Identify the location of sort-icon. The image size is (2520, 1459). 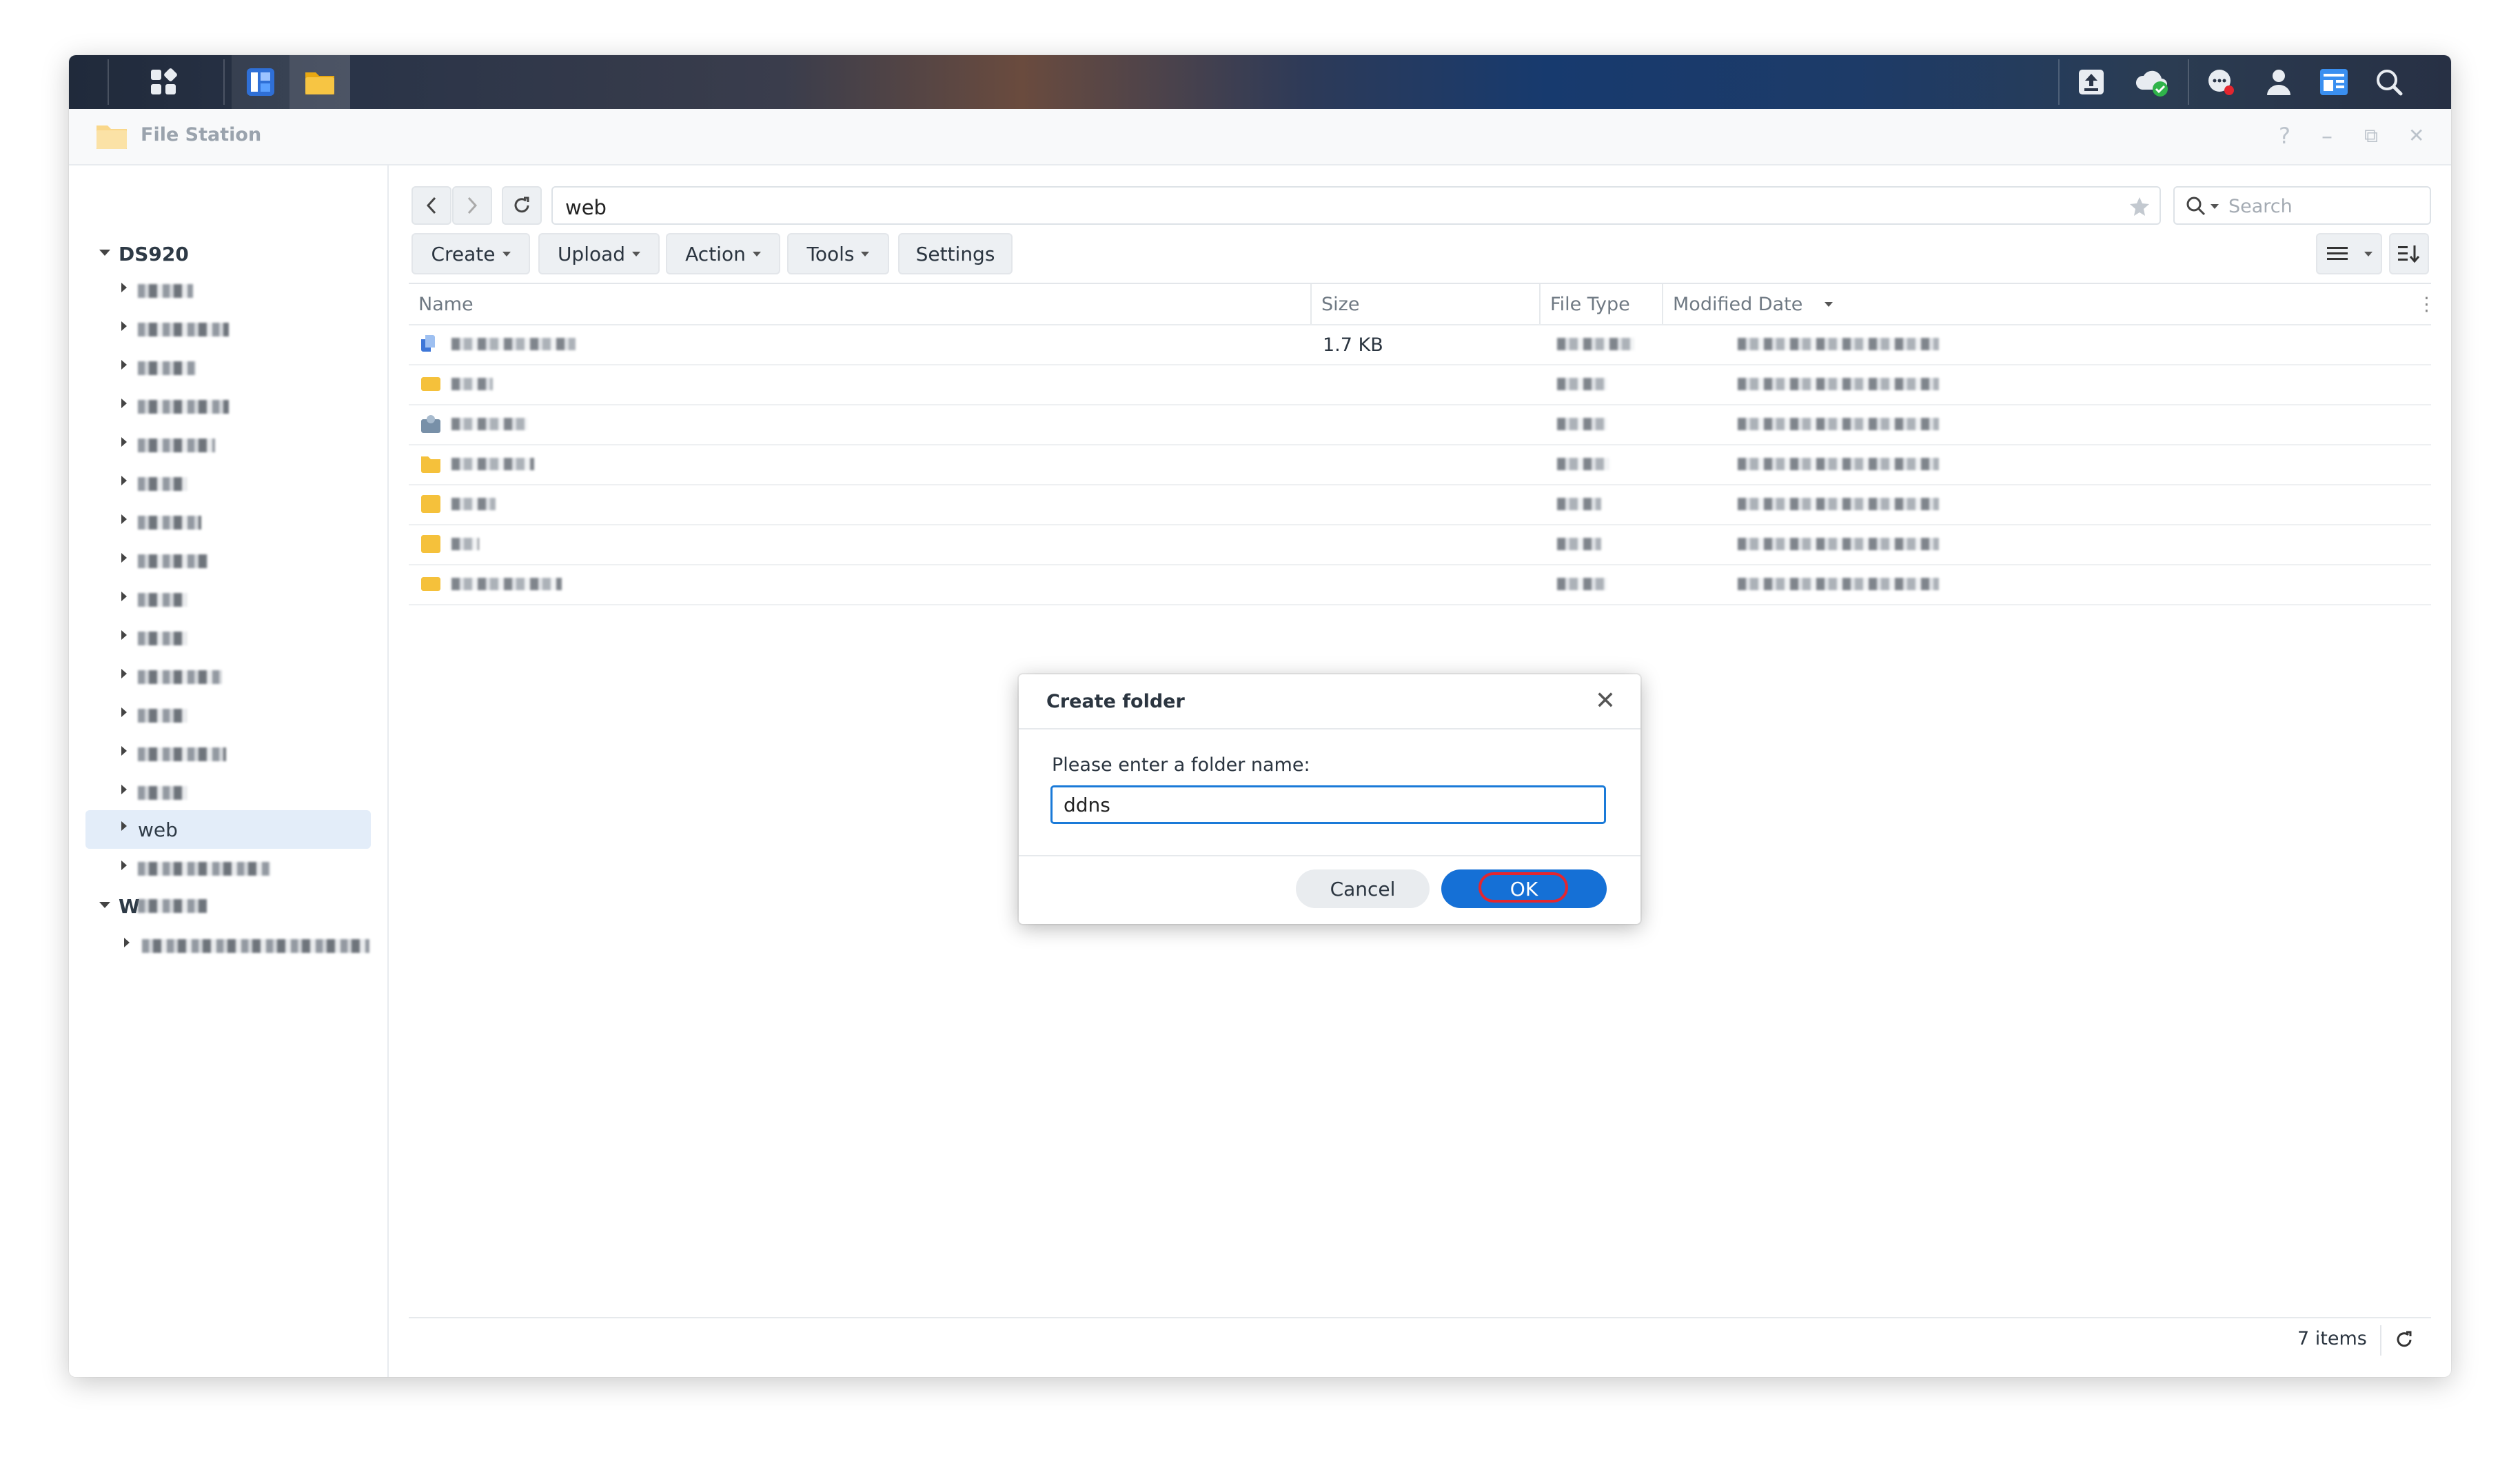
(2409, 254).